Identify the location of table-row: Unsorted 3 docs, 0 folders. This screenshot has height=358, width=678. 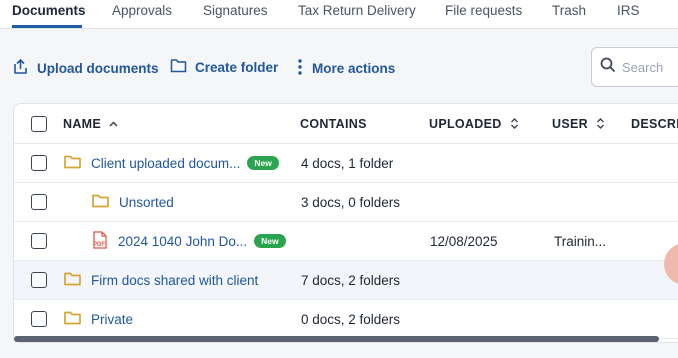
(346, 202).